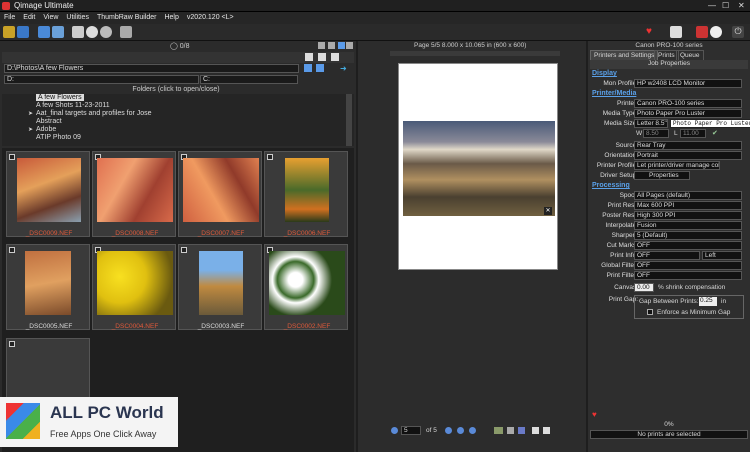 The image size is (750, 452). I want to click on media-type-select: Photo Paper Pro Luster, so click(688, 113).